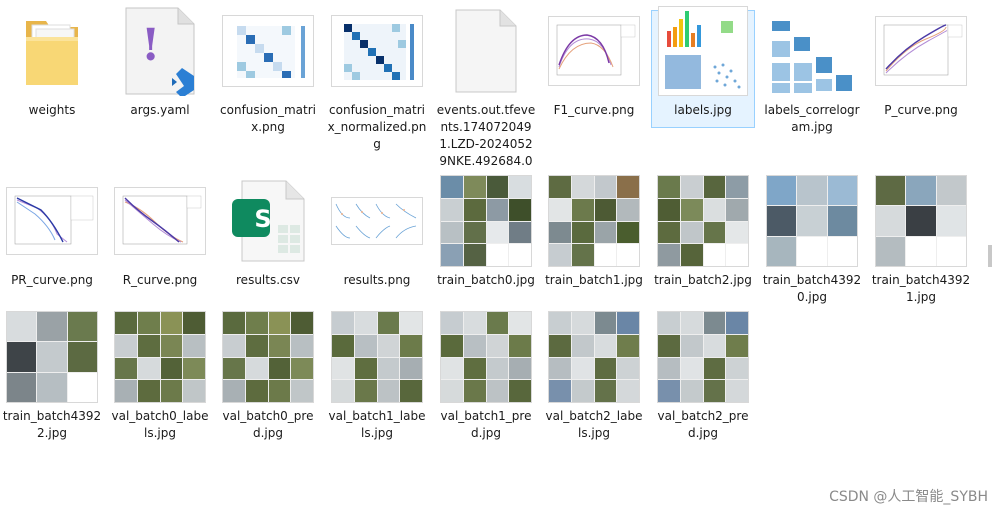 The image size is (992, 516). I want to click on file-name: val_batch2_labels.jpg, so click(594, 424).